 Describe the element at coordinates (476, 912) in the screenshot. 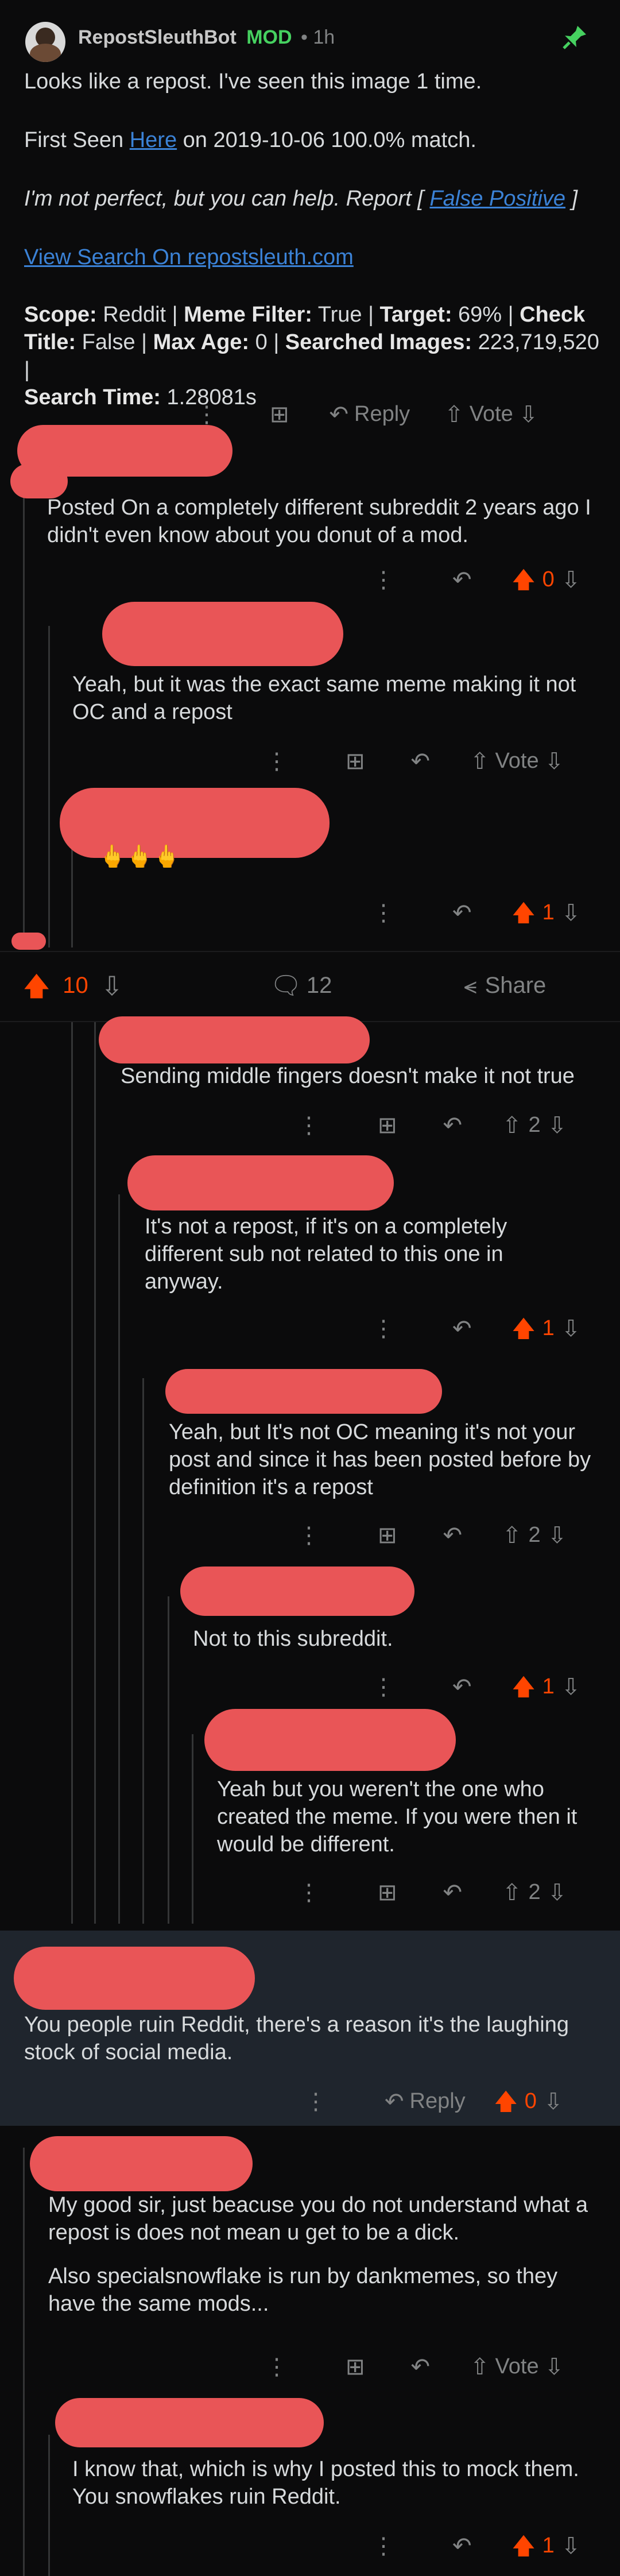

I see `comment-3-actions: ⋮ ↶ 🡅 1 ⇩` at that location.